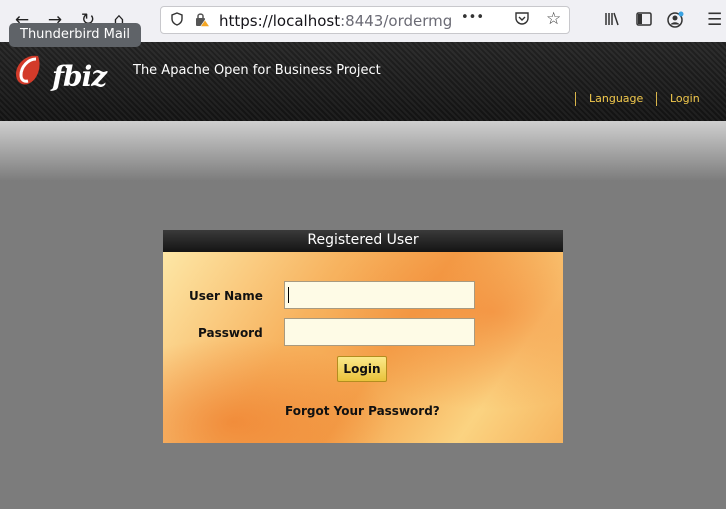 This screenshot has width=726, height=509. I want to click on url-text: https://localhost:8443/ordermgr/cont, so click(335, 21).